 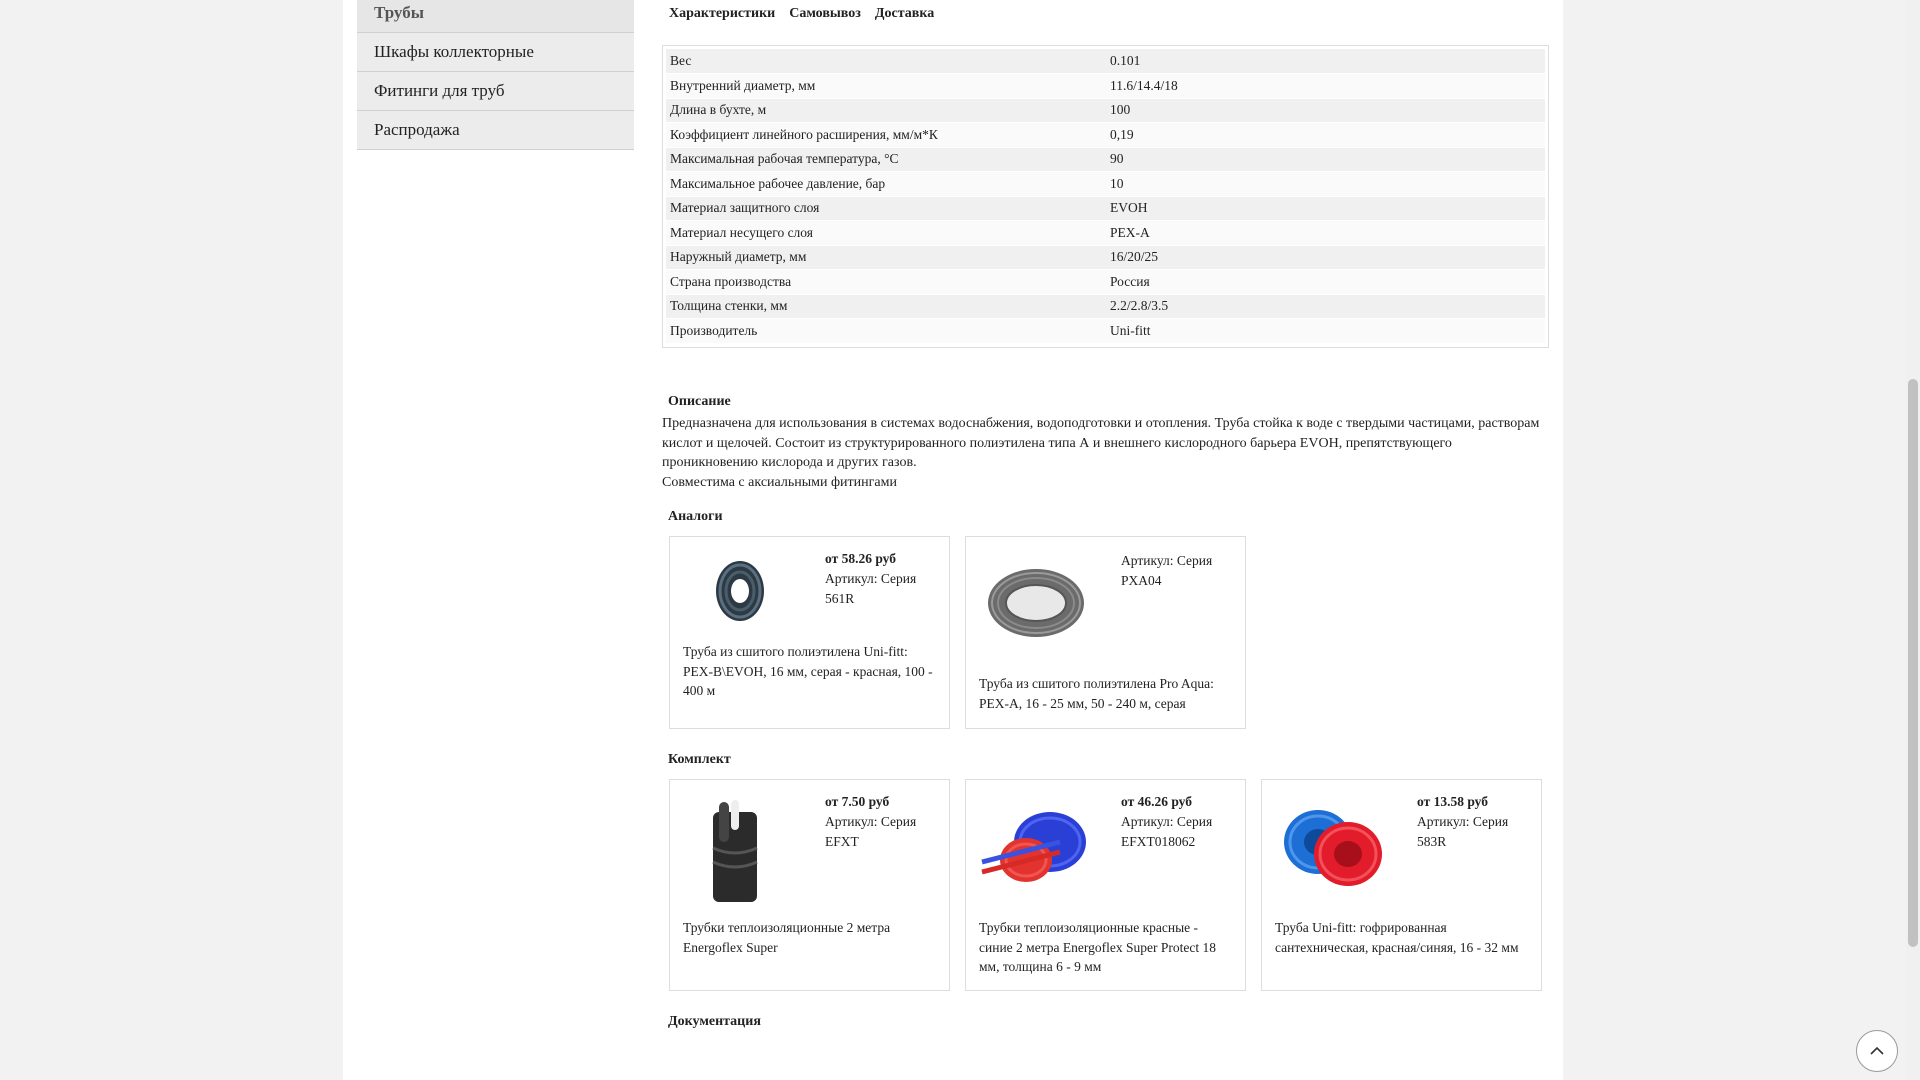 I want to click on tab-delivery: Доставка, so click(x=904, y=14).